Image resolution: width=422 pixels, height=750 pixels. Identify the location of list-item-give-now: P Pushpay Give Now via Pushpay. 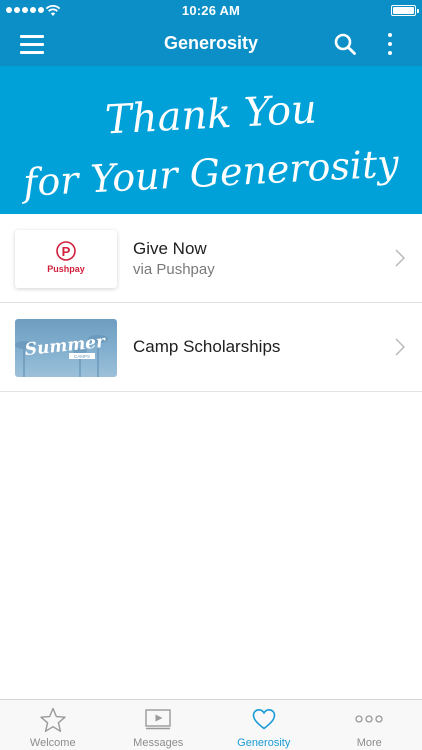
(211, 258).